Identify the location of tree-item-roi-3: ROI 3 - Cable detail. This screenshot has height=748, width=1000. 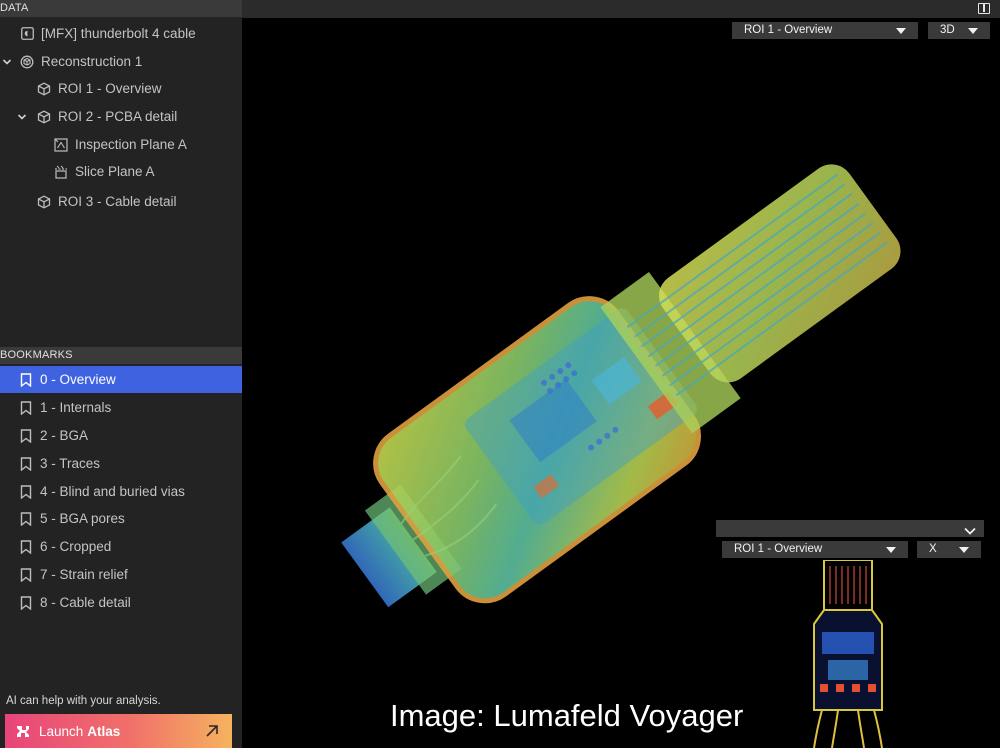
(121, 201).